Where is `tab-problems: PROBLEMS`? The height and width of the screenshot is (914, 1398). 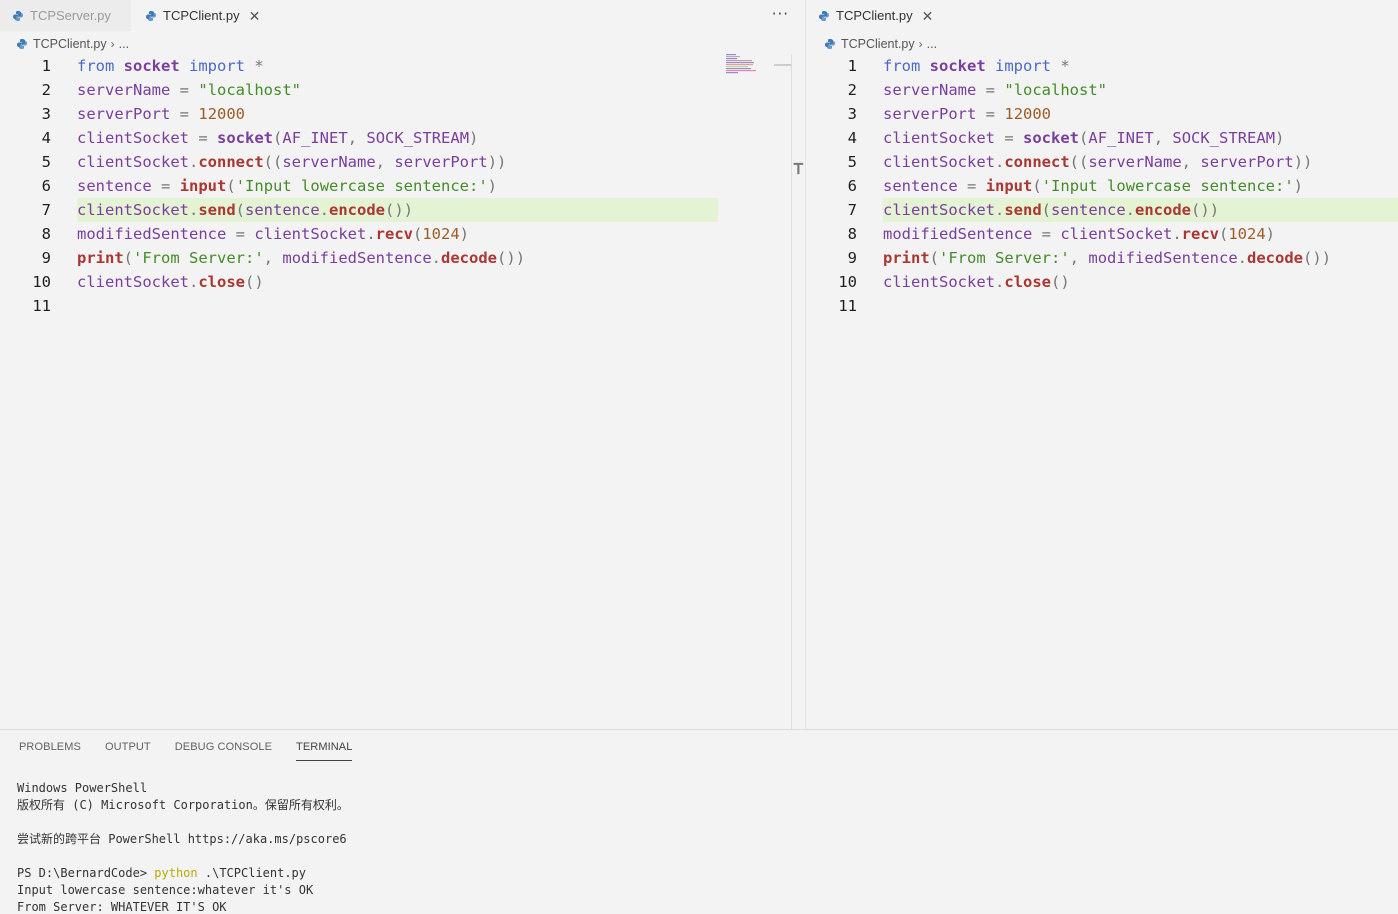
tab-problems: PROBLEMS is located at coordinates (50, 751).